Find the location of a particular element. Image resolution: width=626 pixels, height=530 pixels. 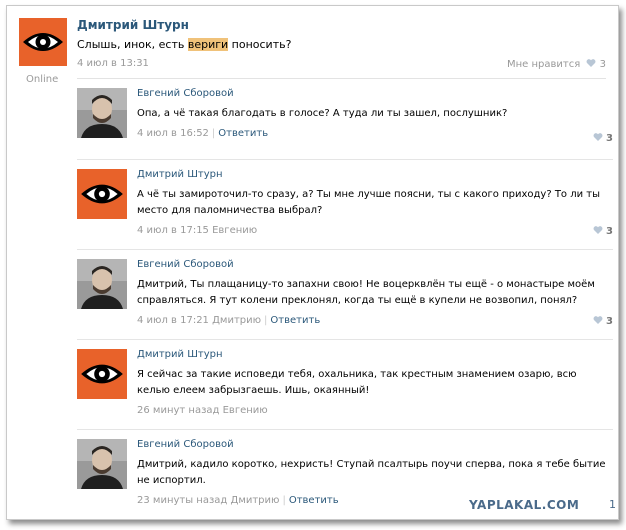

comment-date: 4 июл в 16:52 is located at coordinates (173, 133).